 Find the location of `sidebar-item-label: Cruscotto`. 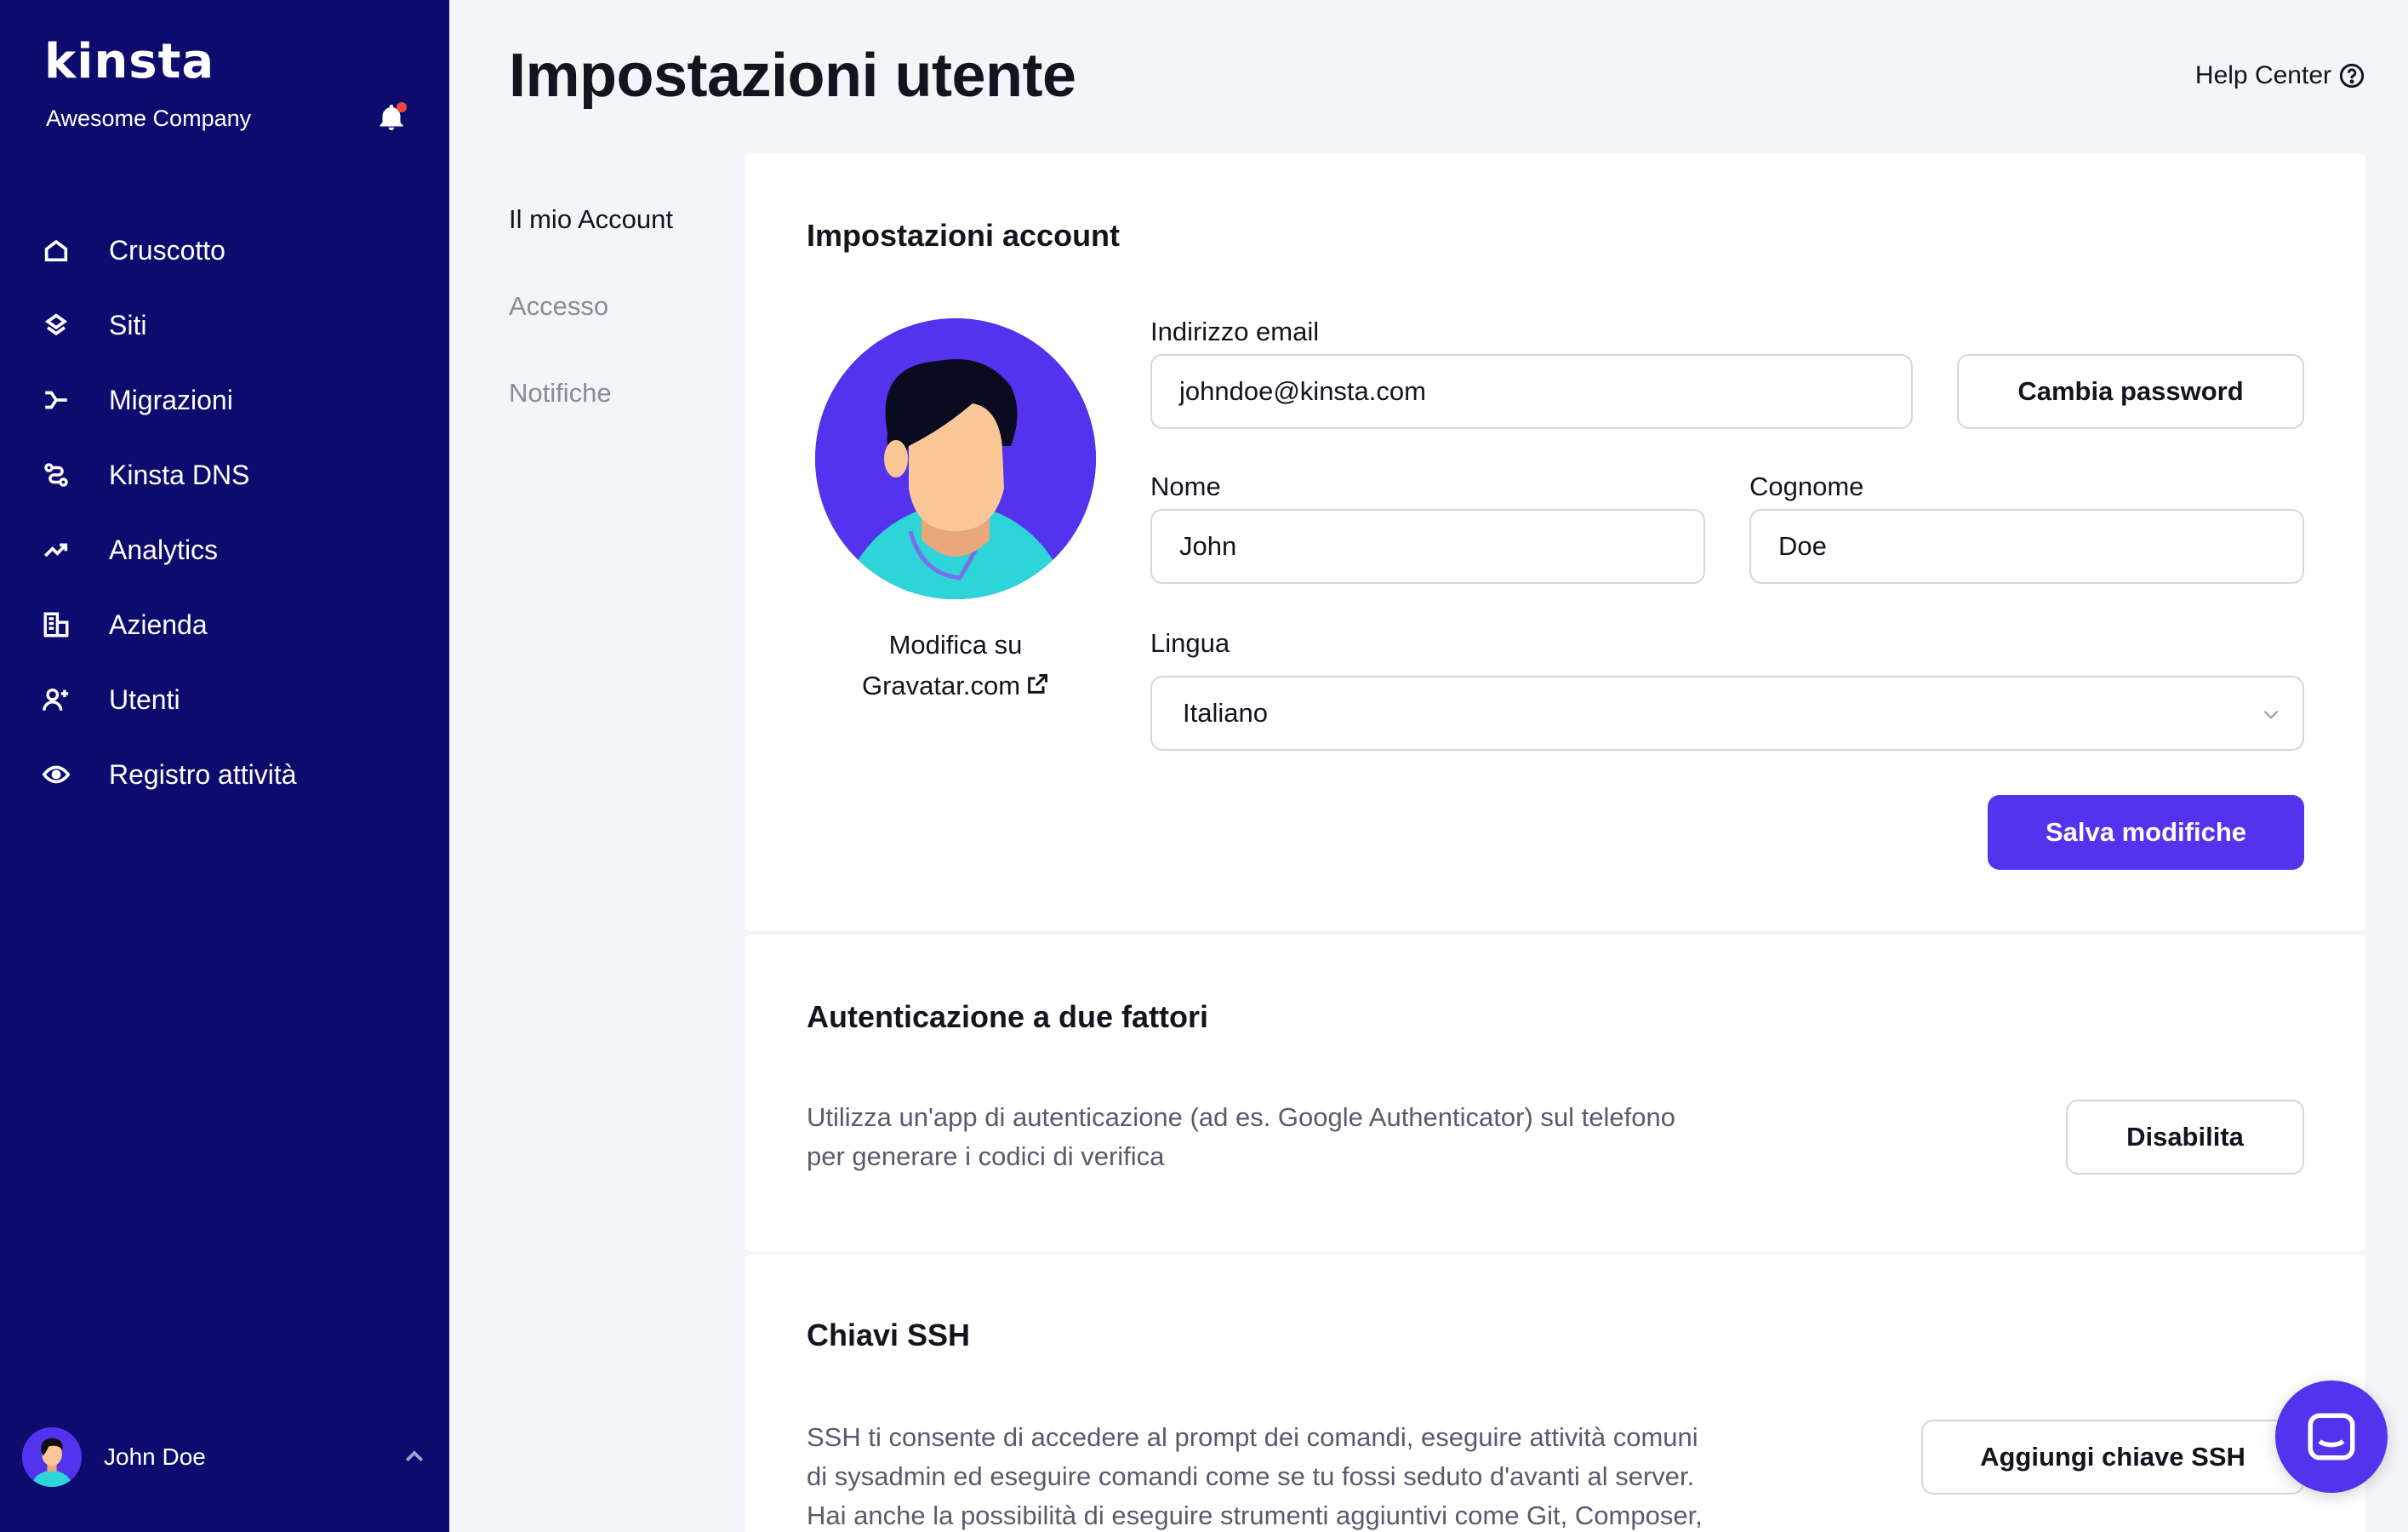

sidebar-item-label: Cruscotto is located at coordinates (167, 250).